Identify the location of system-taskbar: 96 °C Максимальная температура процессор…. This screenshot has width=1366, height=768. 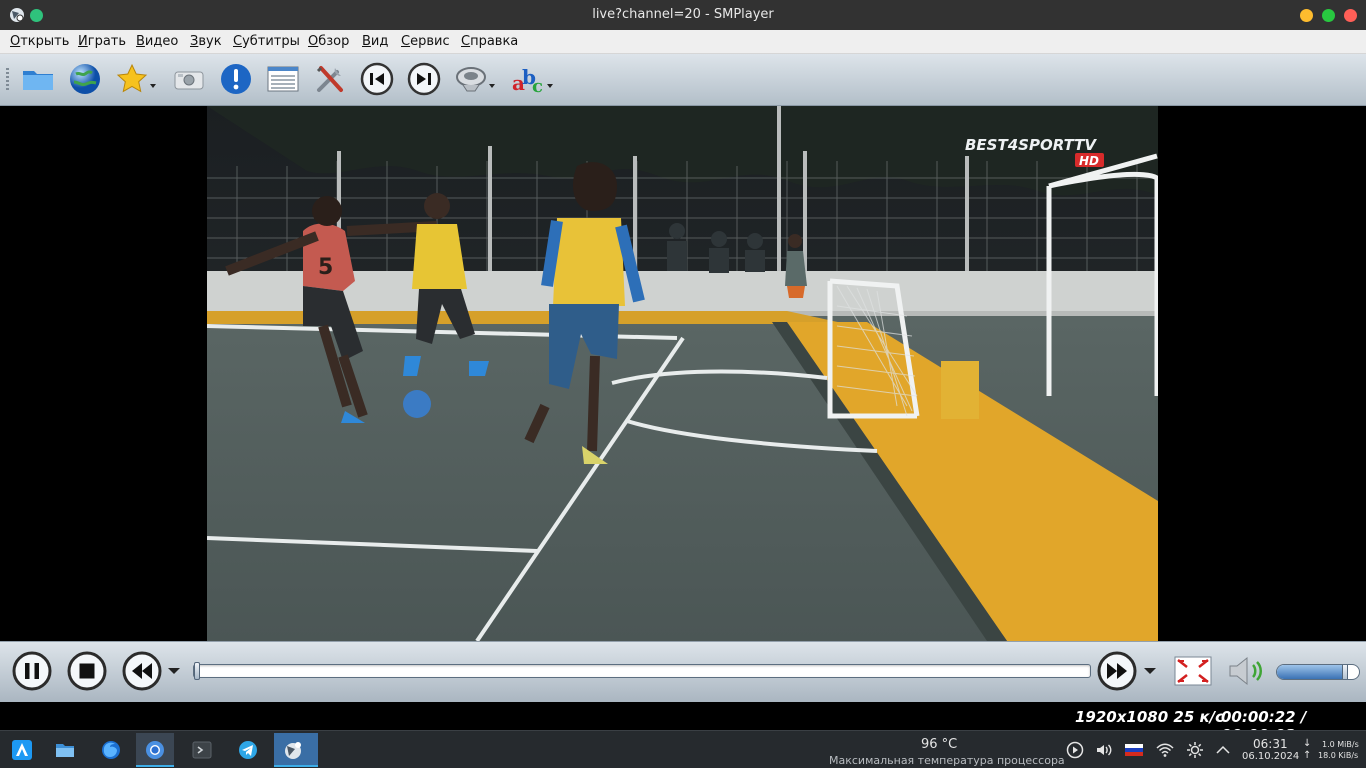
(683, 749).